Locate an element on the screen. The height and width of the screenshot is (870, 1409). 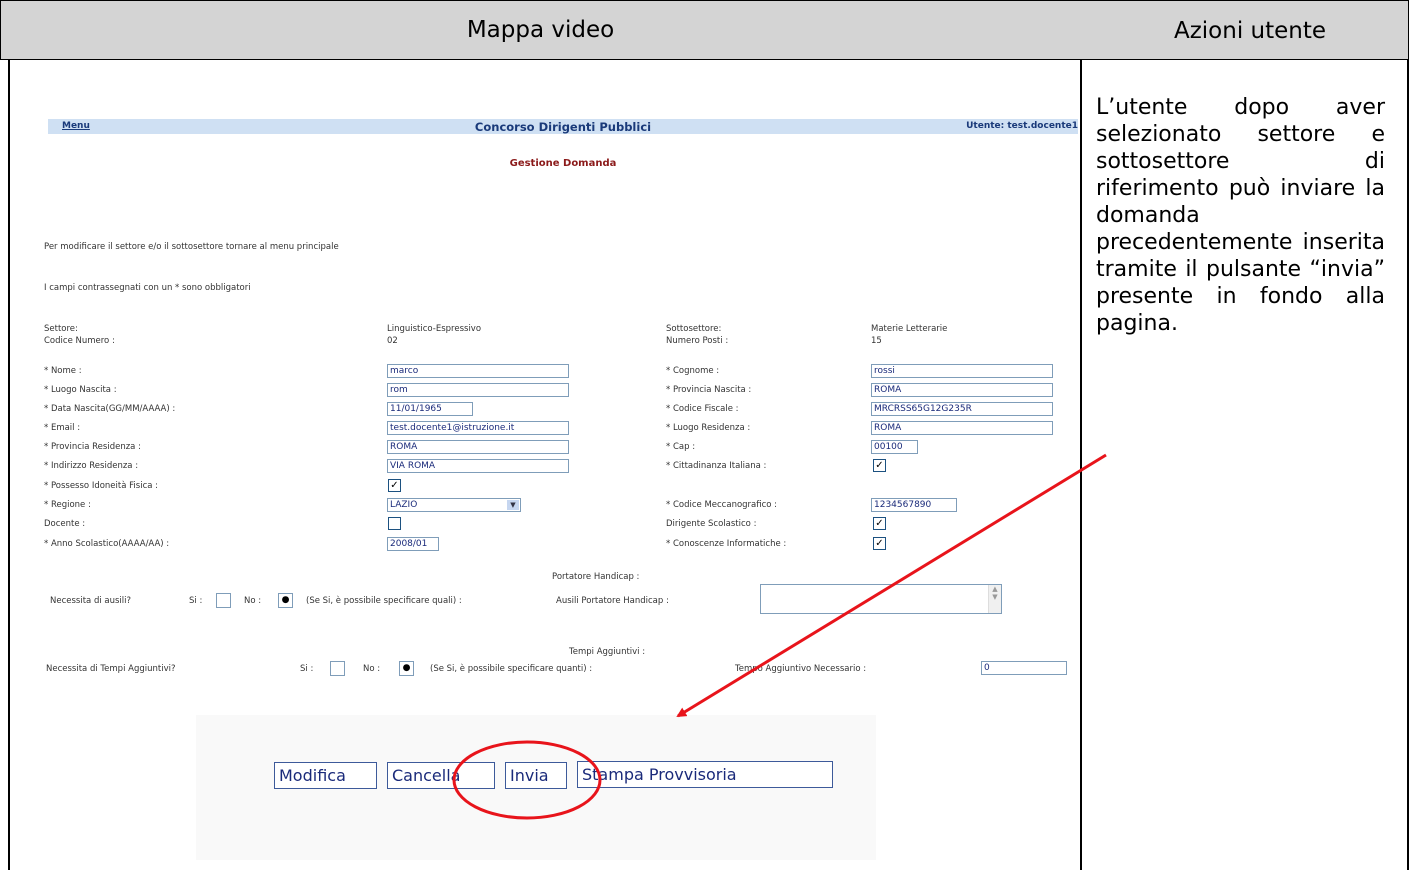
provincia-residenza-input: ROMA is located at coordinates (478, 447).